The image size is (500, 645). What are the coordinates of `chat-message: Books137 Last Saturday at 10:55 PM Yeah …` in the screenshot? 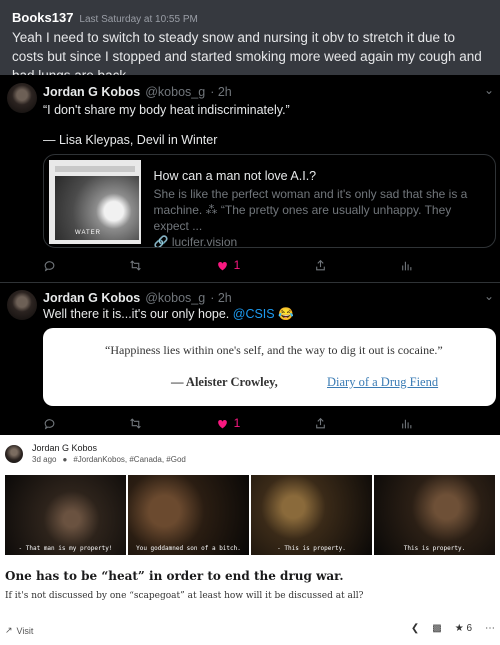 It's located at (250, 41).